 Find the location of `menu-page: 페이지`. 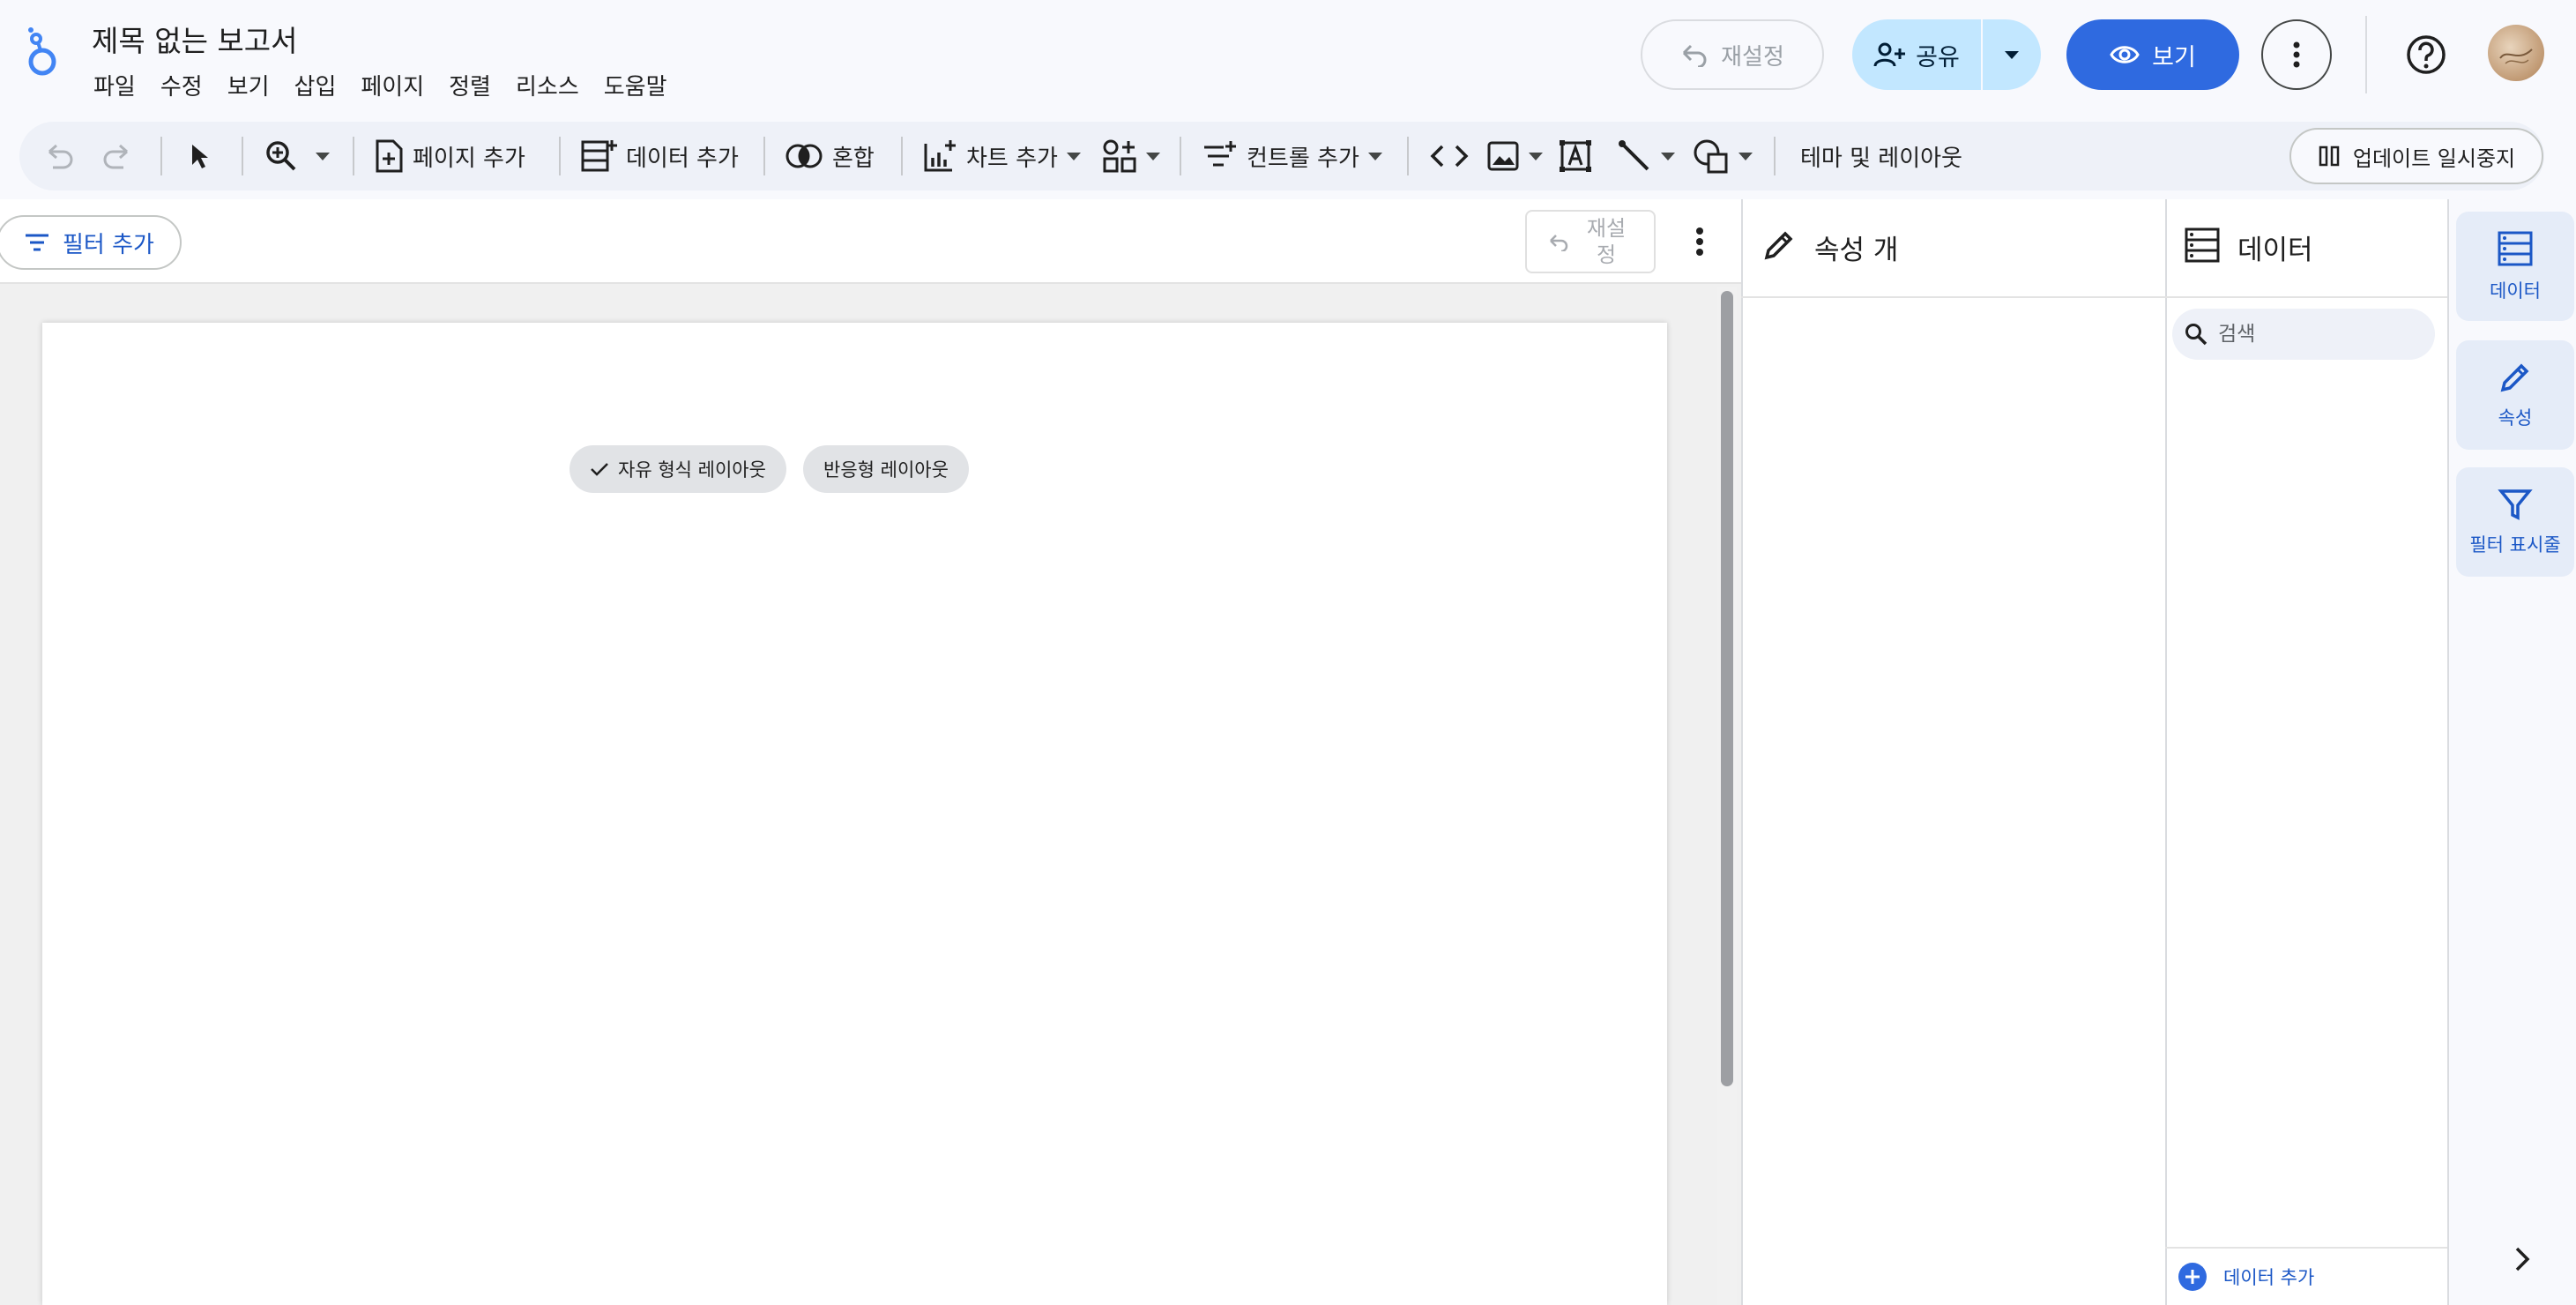

menu-page: 페이지 is located at coordinates (392, 85).